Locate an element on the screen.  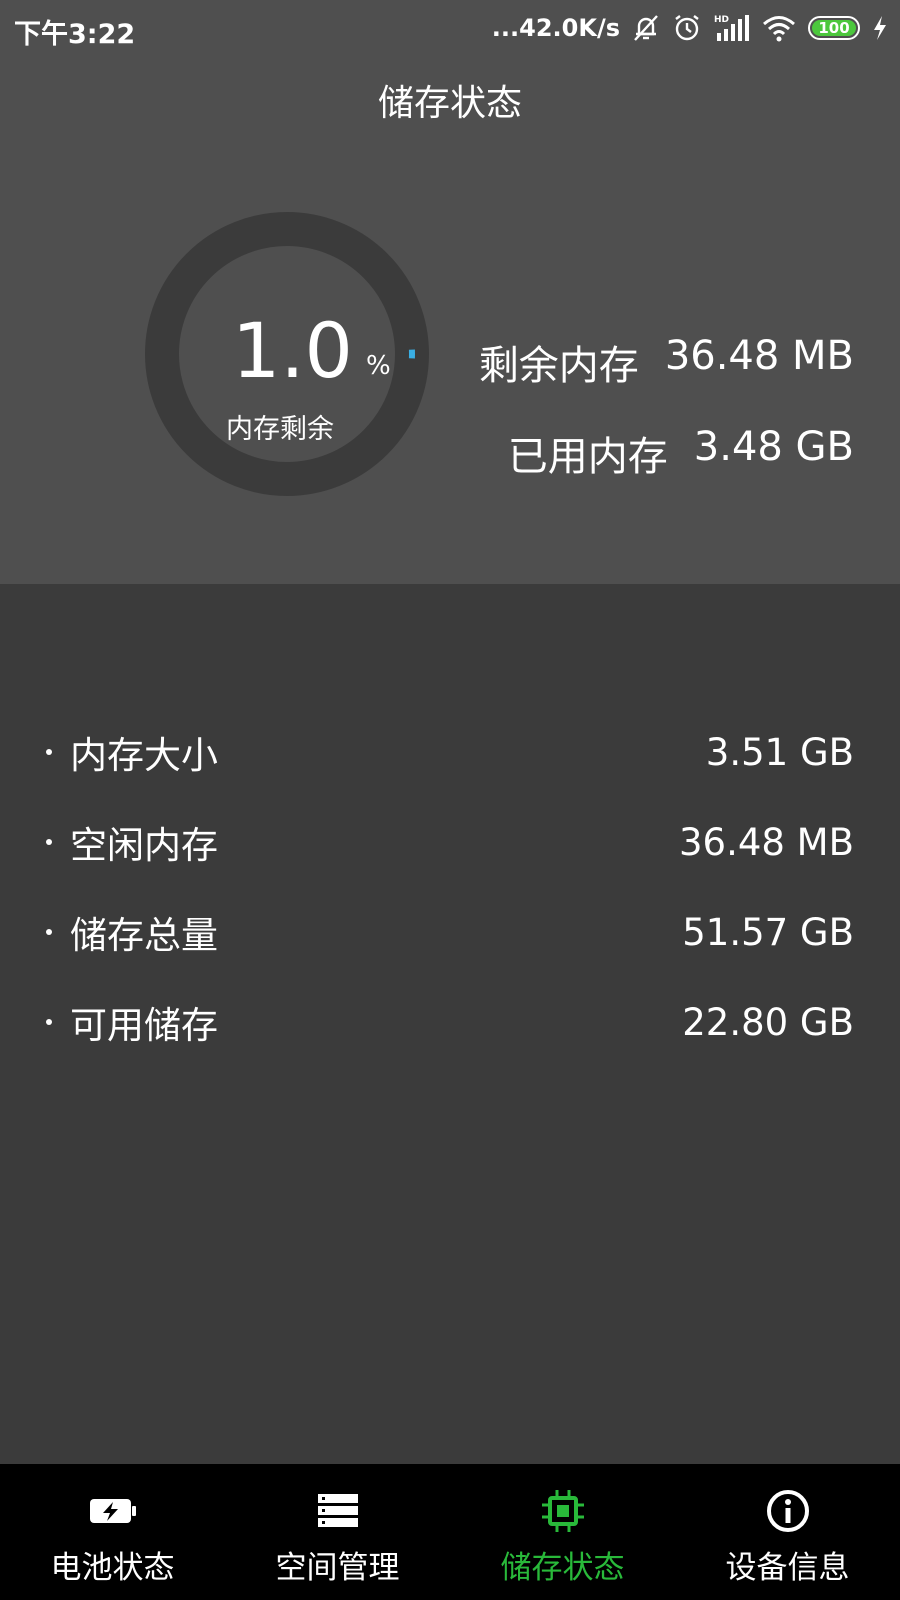
nav-tab-storage-status: 储存状态 is located at coordinates (562, 1532).